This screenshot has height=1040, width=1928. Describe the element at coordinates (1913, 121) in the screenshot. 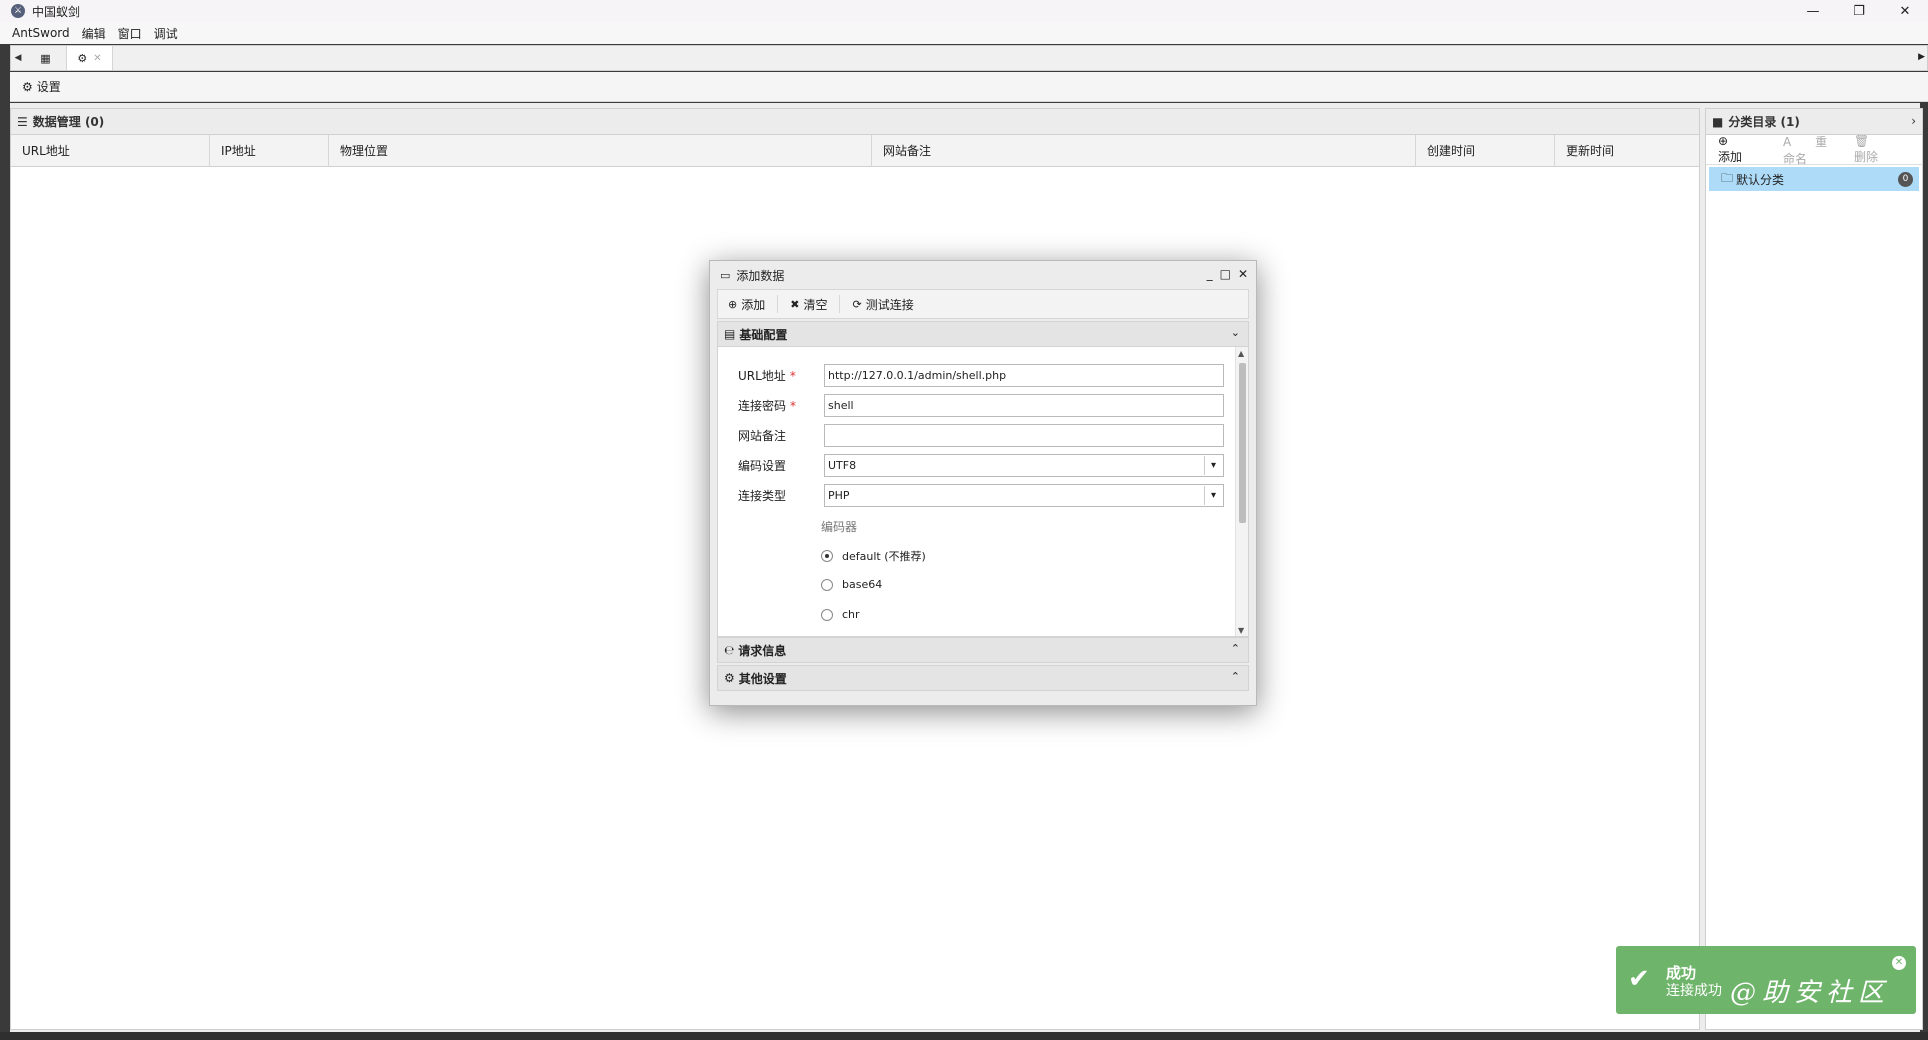

I see `collapse-icon: ›` at that location.